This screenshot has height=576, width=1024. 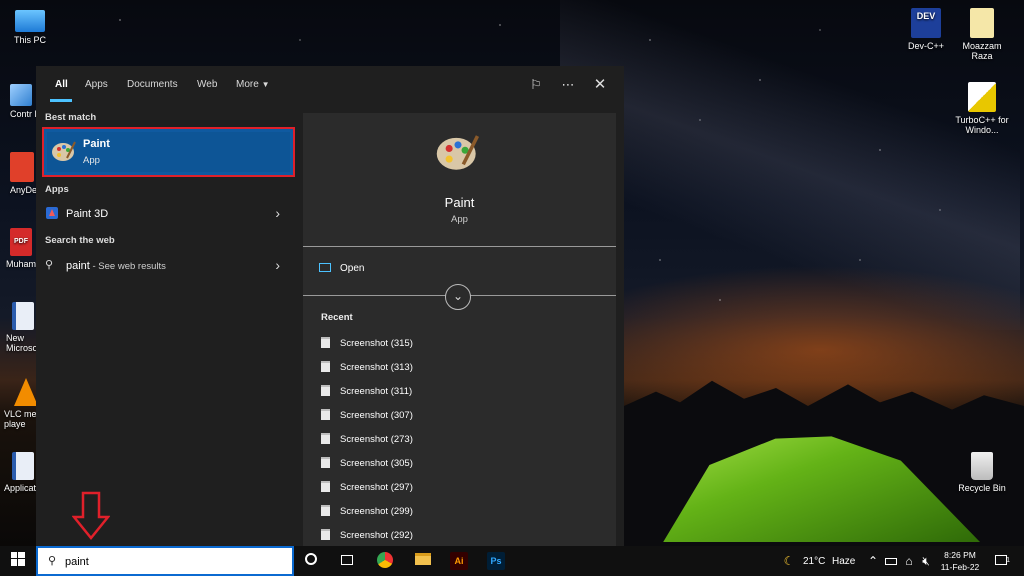 What do you see at coordinates (367, 344) in the screenshot?
I see `recent-item: Screenshot (315)` at bounding box center [367, 344].